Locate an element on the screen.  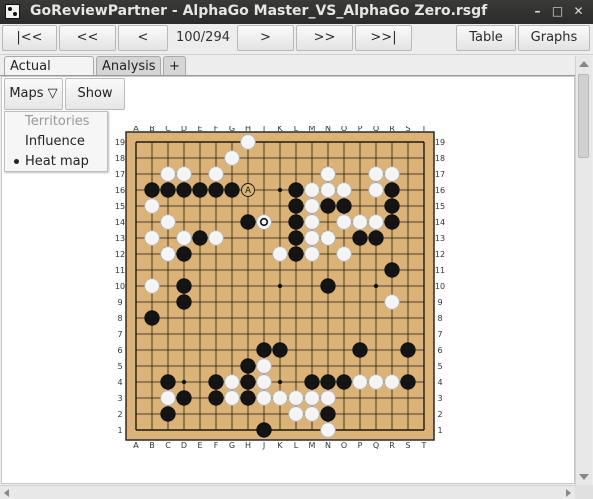
column-label: O is located at coordinates (344, 129).